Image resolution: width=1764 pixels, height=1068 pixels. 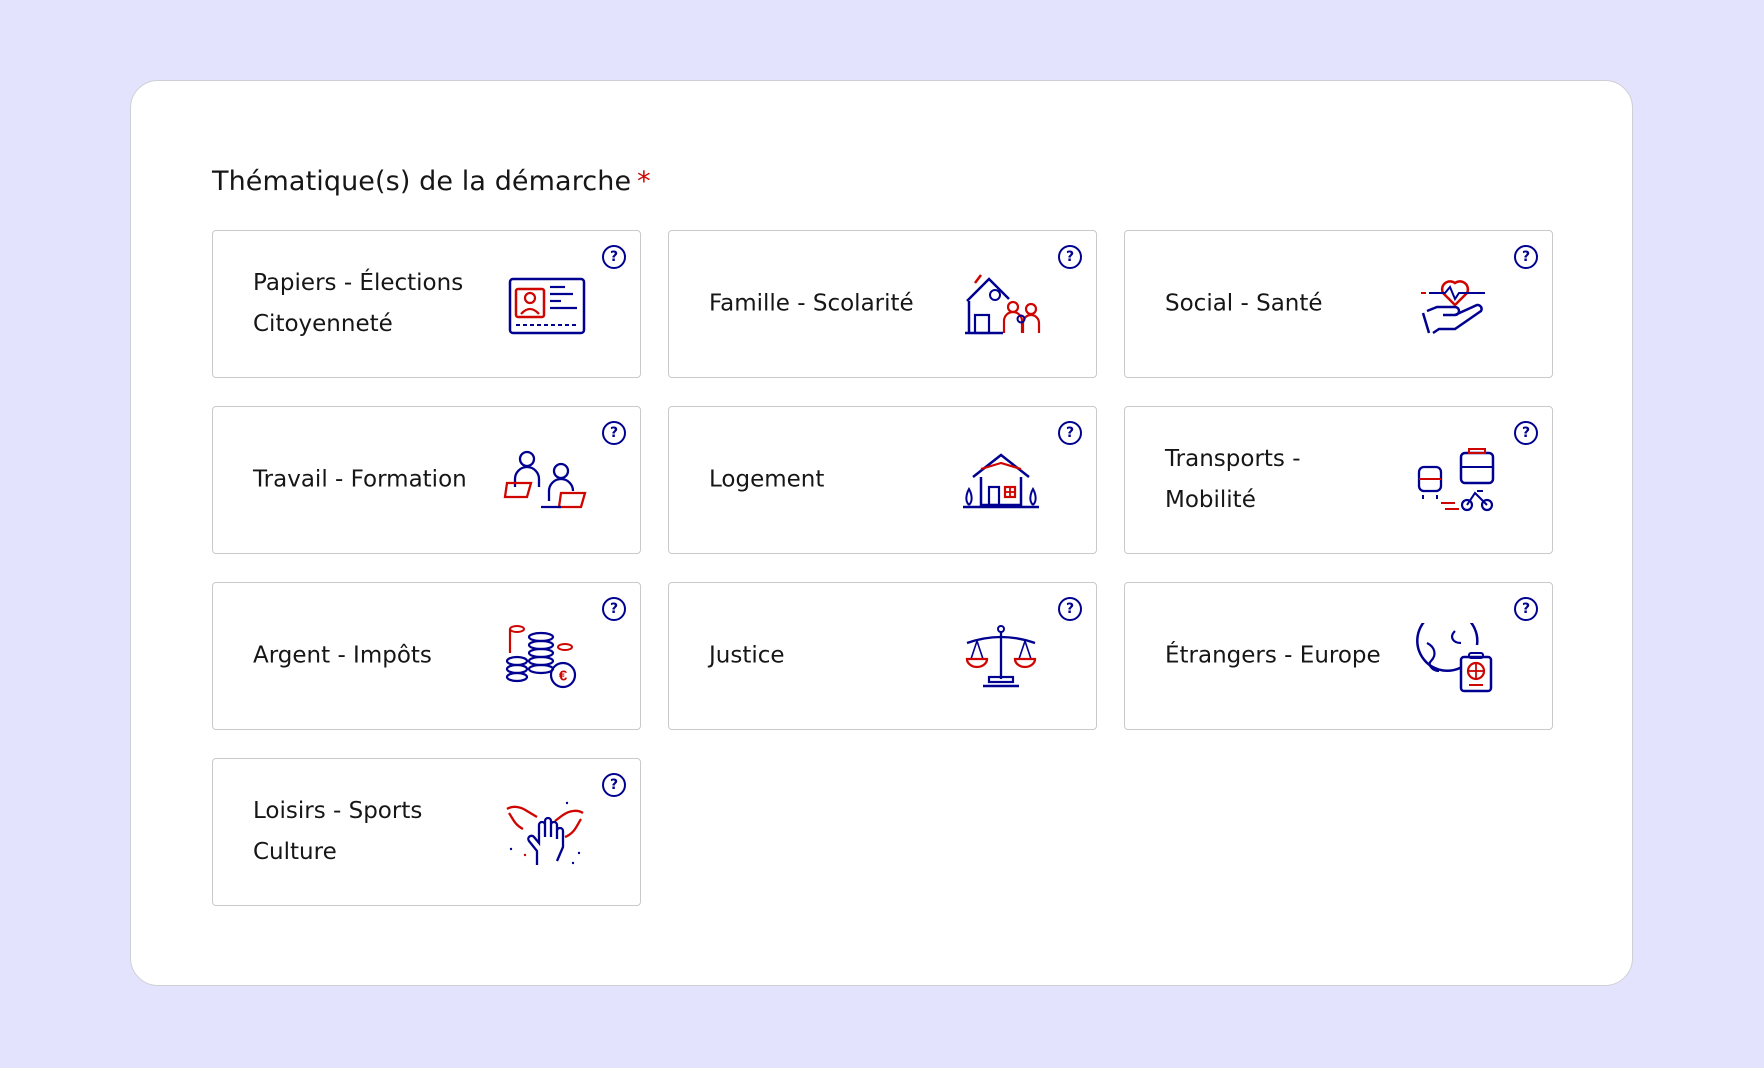 I want to click on globe-passport-icon, so click(x=1454, y=658).